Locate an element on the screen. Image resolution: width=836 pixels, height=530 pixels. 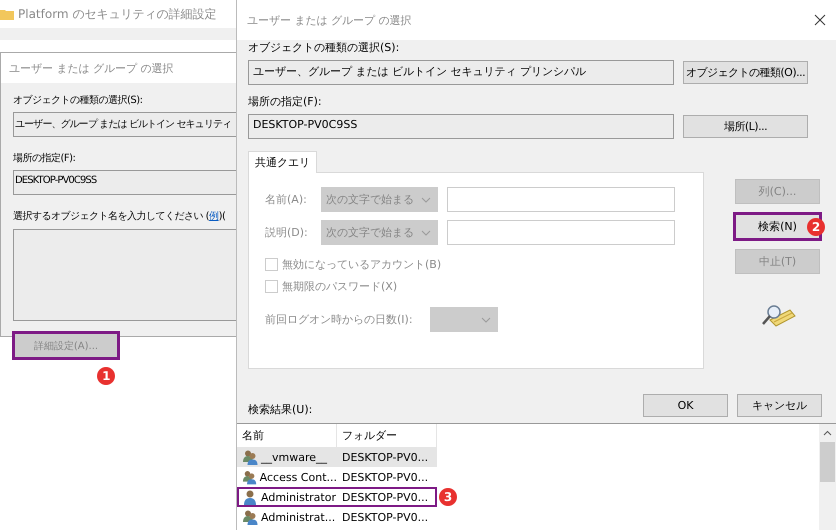
close-icon is located at coordinates (820, 20).